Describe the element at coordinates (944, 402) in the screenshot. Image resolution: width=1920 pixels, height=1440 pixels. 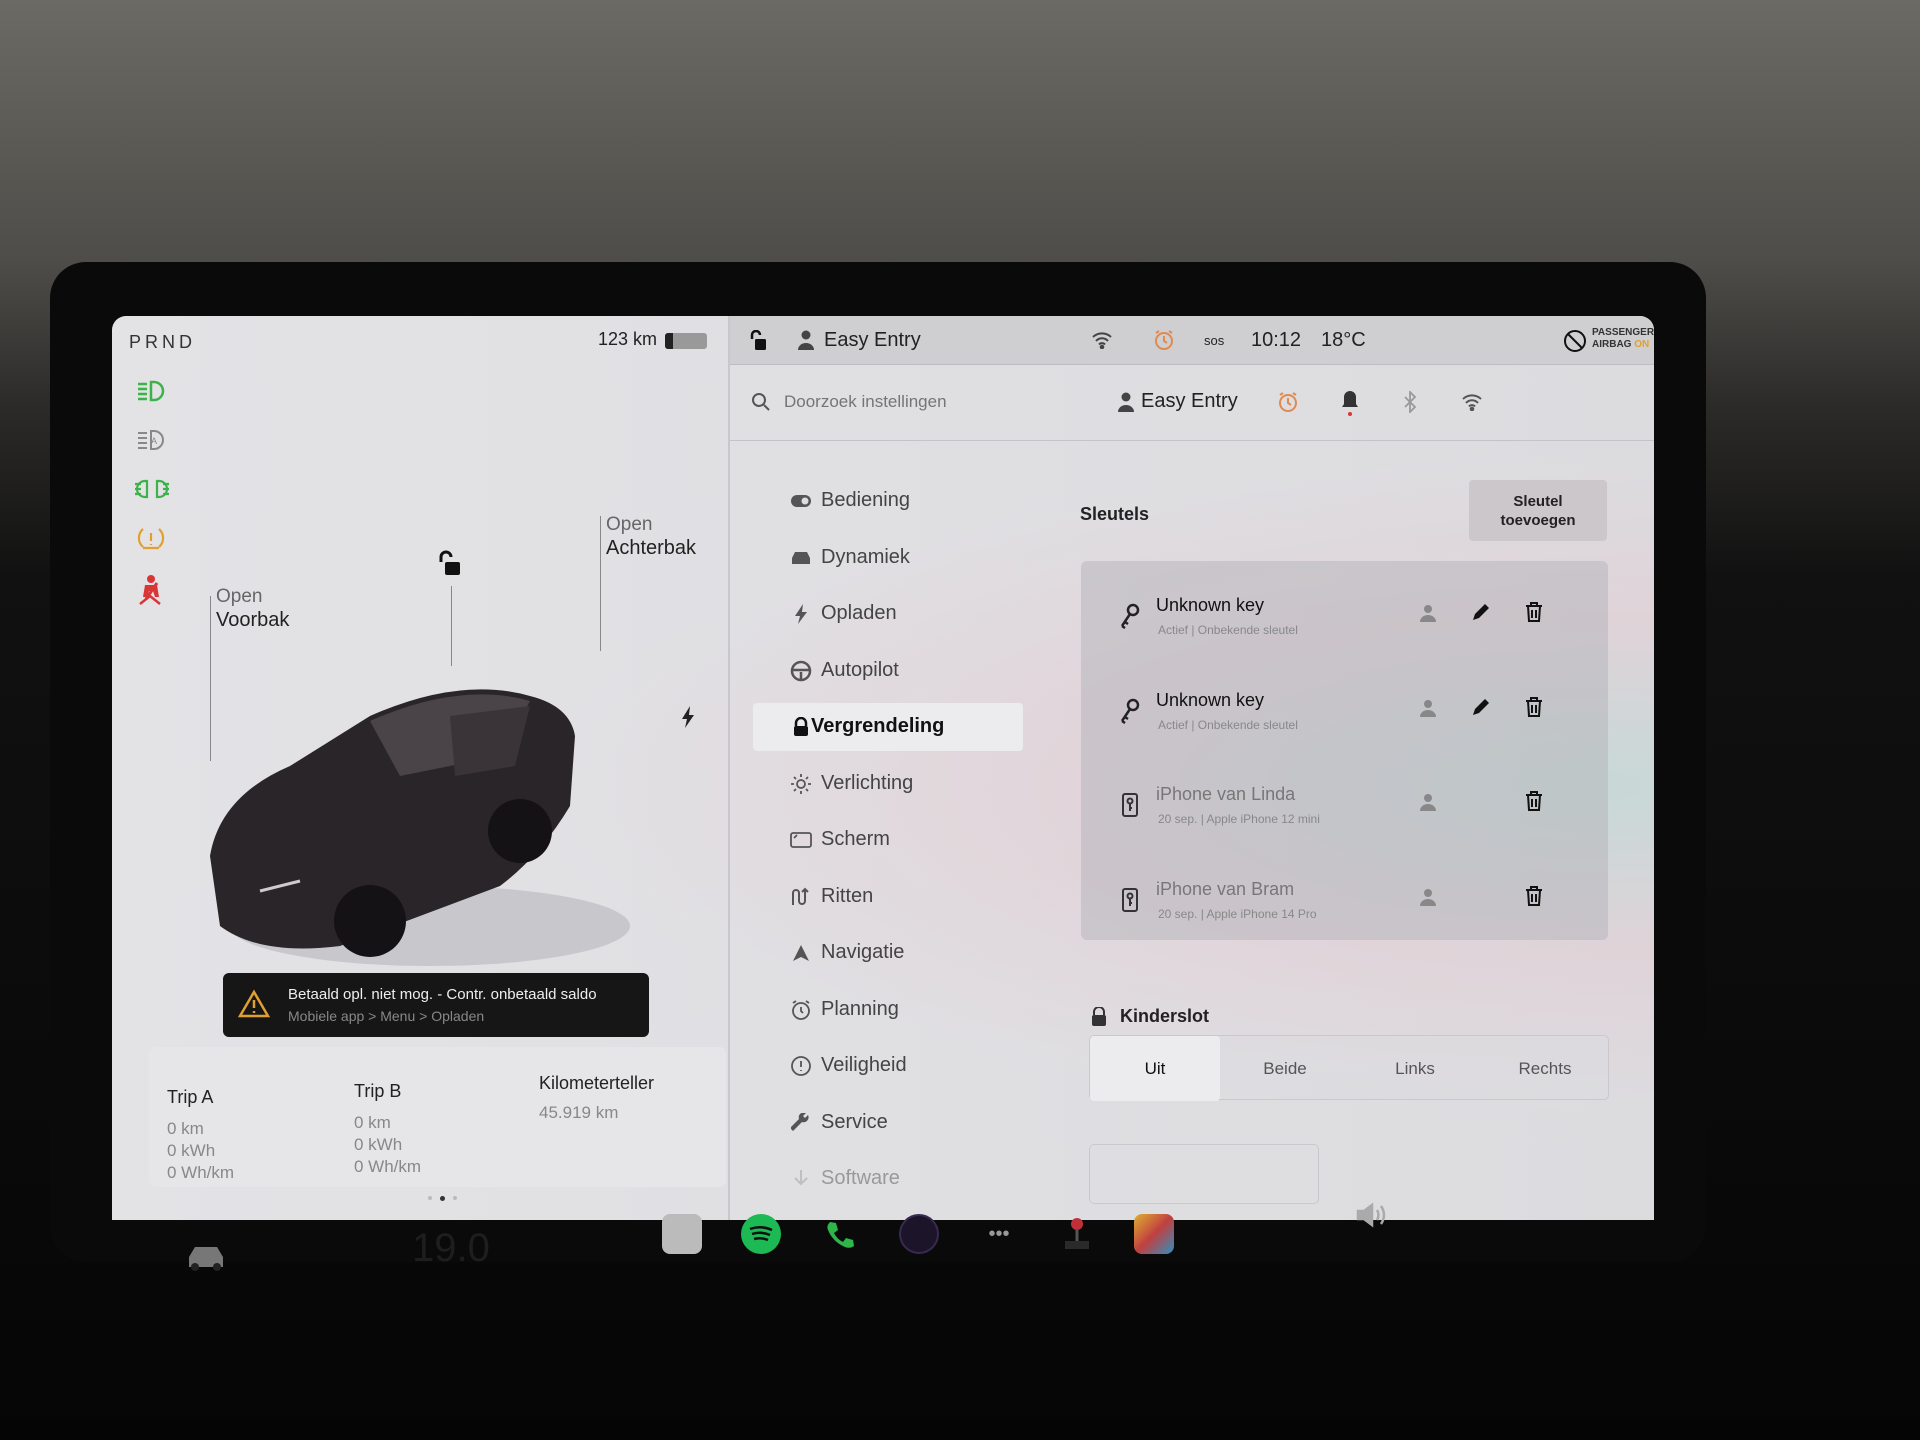
I see `search-input` at that location.